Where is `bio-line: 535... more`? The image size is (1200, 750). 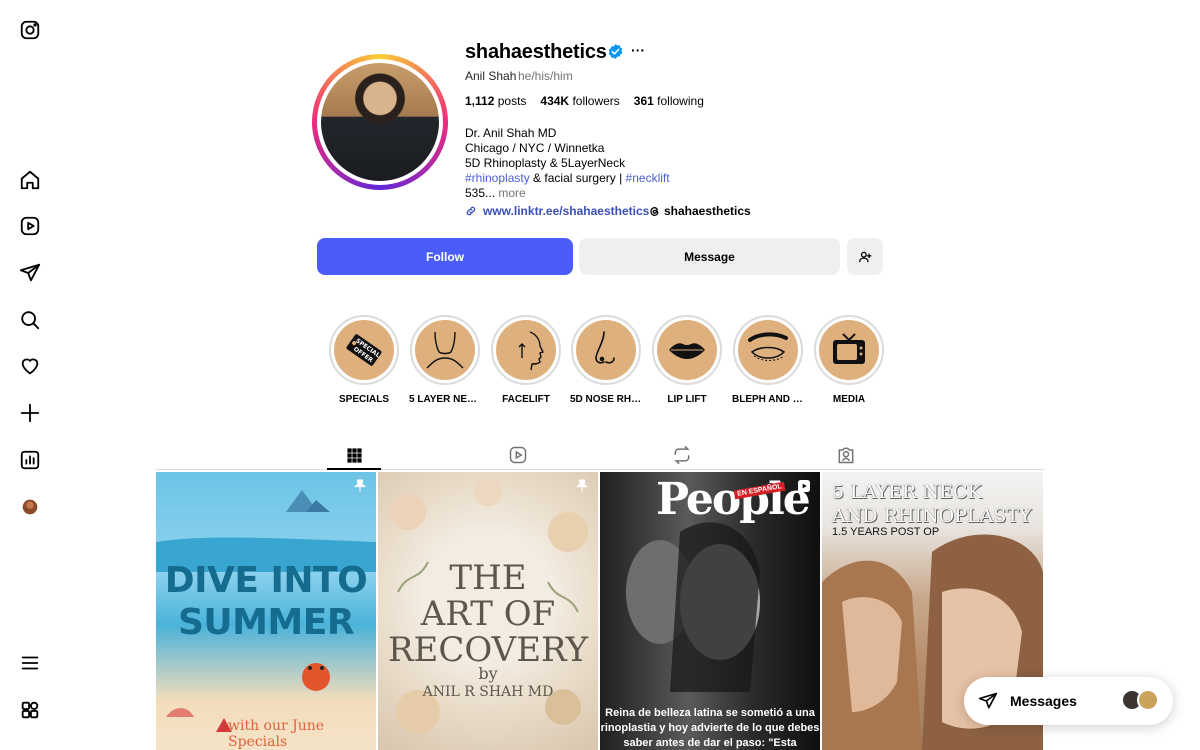 bio-line: 535... more is located at coordinates (495, 193).